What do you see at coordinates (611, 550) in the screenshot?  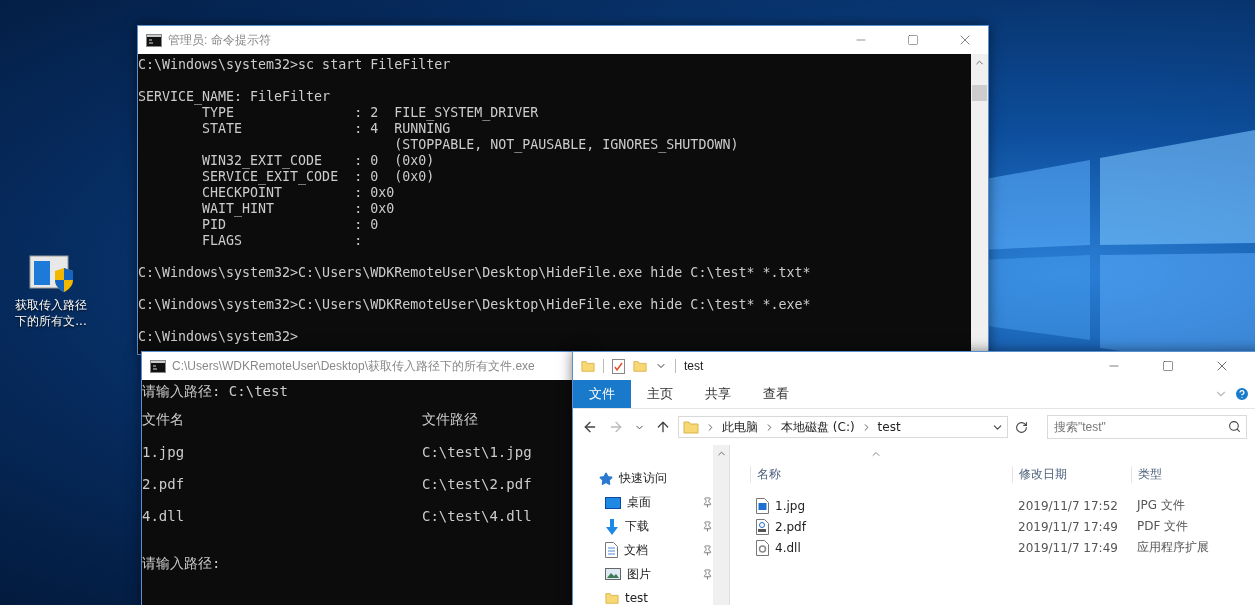 I see `document-icon` at bounding box center [611, 550].